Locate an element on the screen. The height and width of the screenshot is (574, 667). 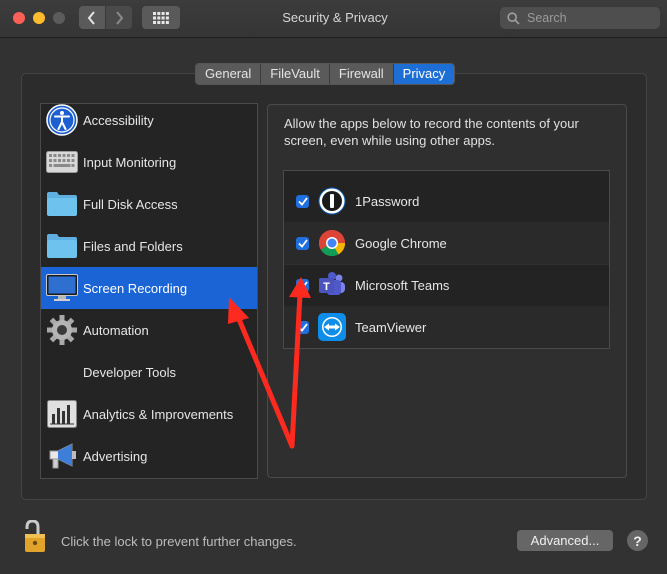
back-button is located at coordinates (92, 17).